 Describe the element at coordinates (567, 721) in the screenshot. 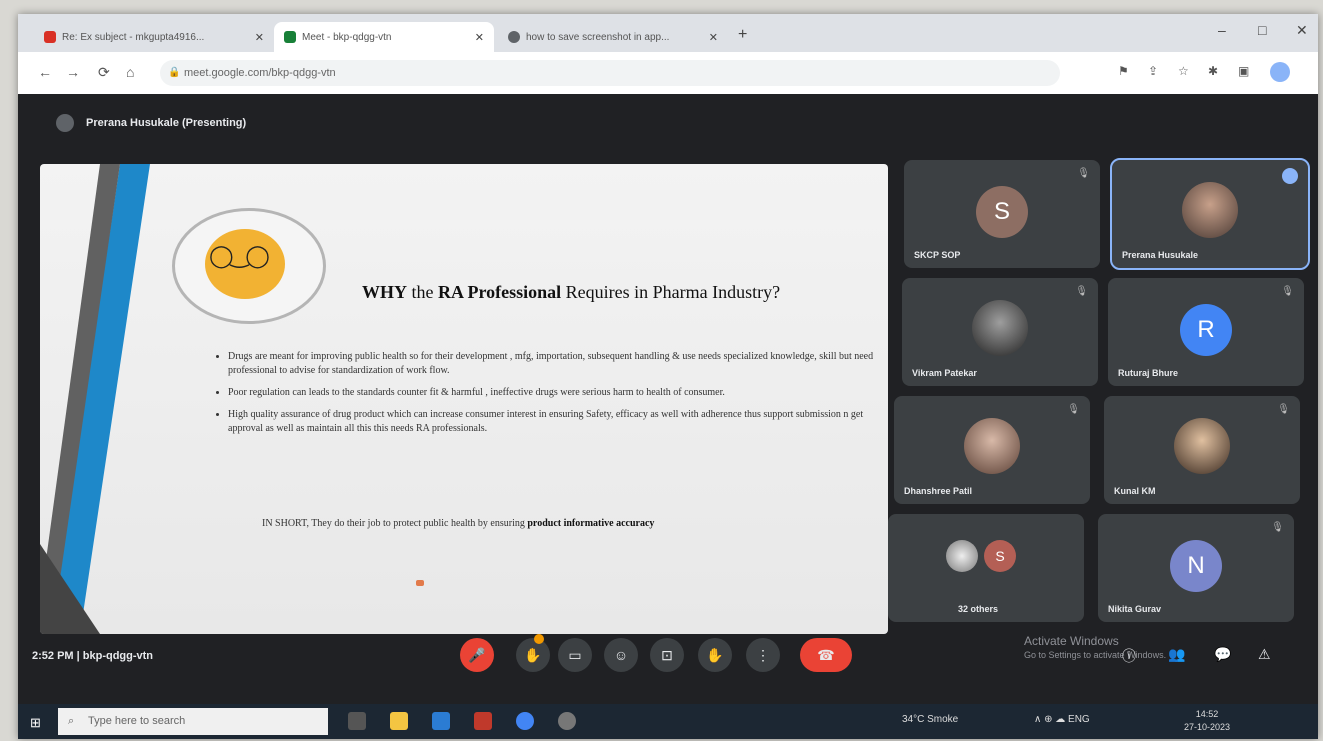

I see `settings-icon` at that location.